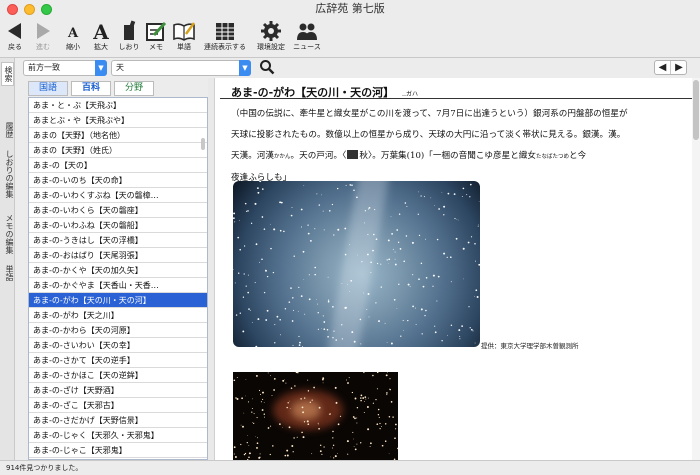  I want to click on tab-hyakka: 百科, so click(91, 88).